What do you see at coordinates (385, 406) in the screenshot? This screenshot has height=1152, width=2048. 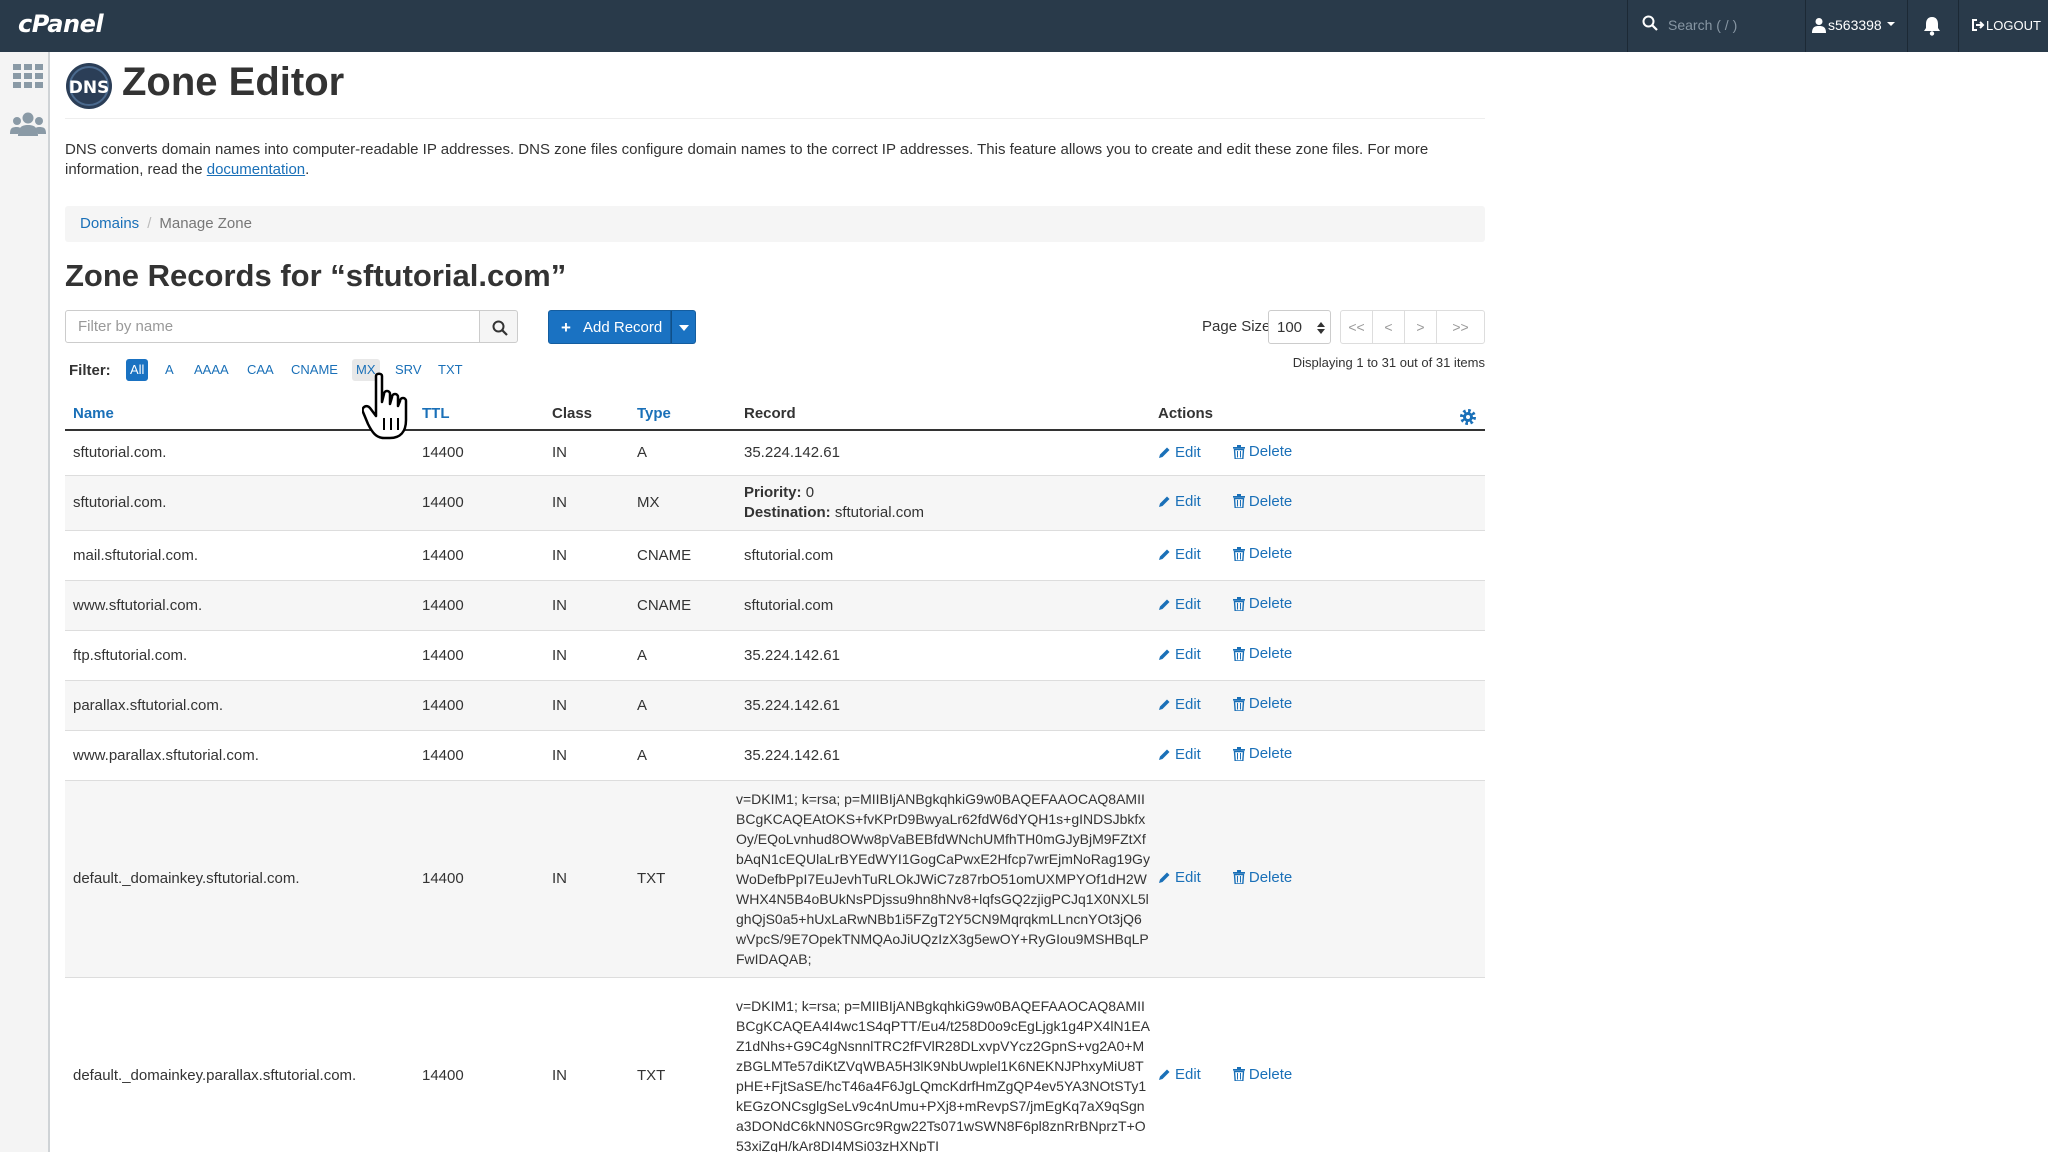 I see `hand-cursor-icon` at bounding box center [385, 406].